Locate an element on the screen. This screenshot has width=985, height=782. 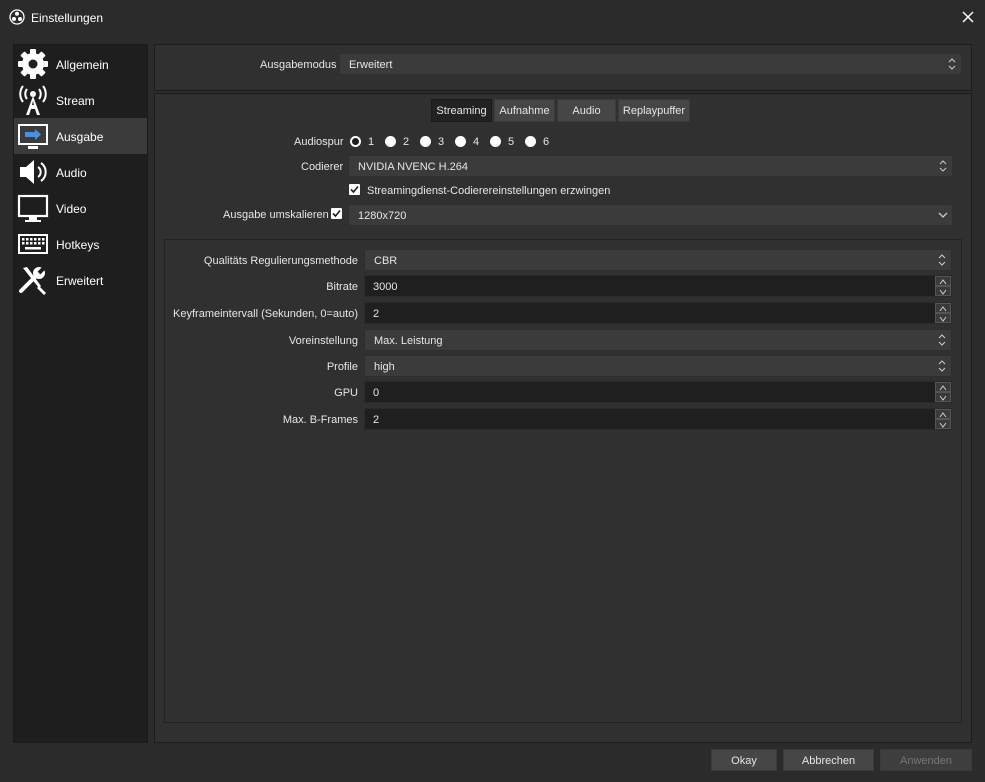
audio-track-label: Audiospur is located at coordinates (319, 142).